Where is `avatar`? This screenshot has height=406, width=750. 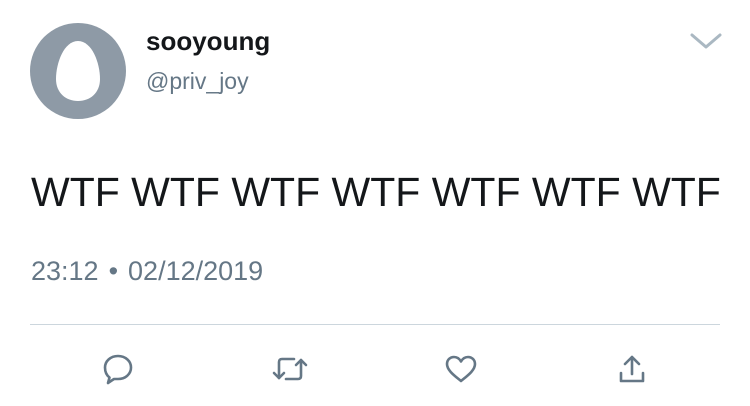
avatar is located at coordinates (78, 71).